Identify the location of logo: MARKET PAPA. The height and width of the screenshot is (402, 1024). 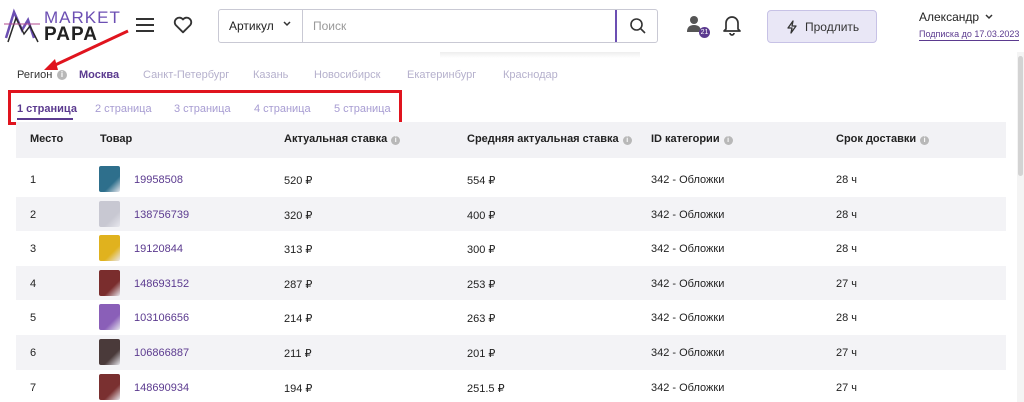
(62, 26).